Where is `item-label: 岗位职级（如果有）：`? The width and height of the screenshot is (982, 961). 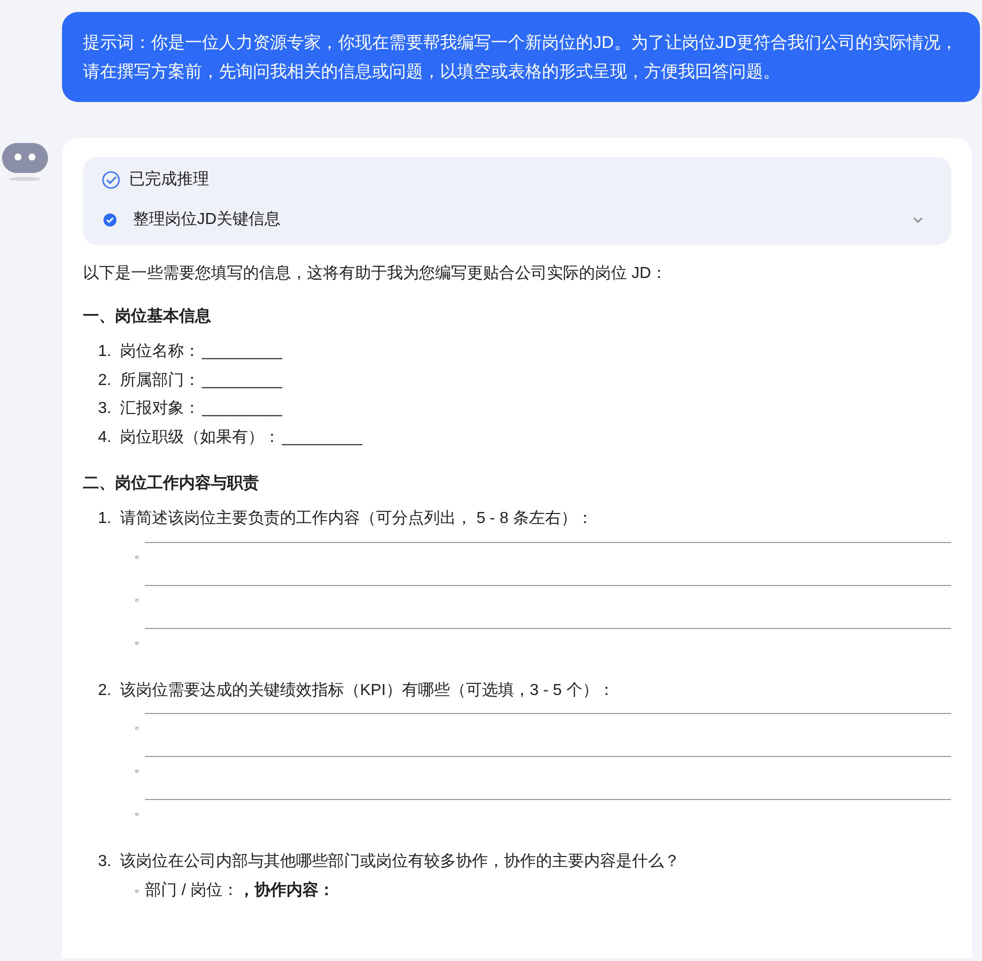
item-label: 岗位职级（如果有）： is located at coordinates (200, 438).